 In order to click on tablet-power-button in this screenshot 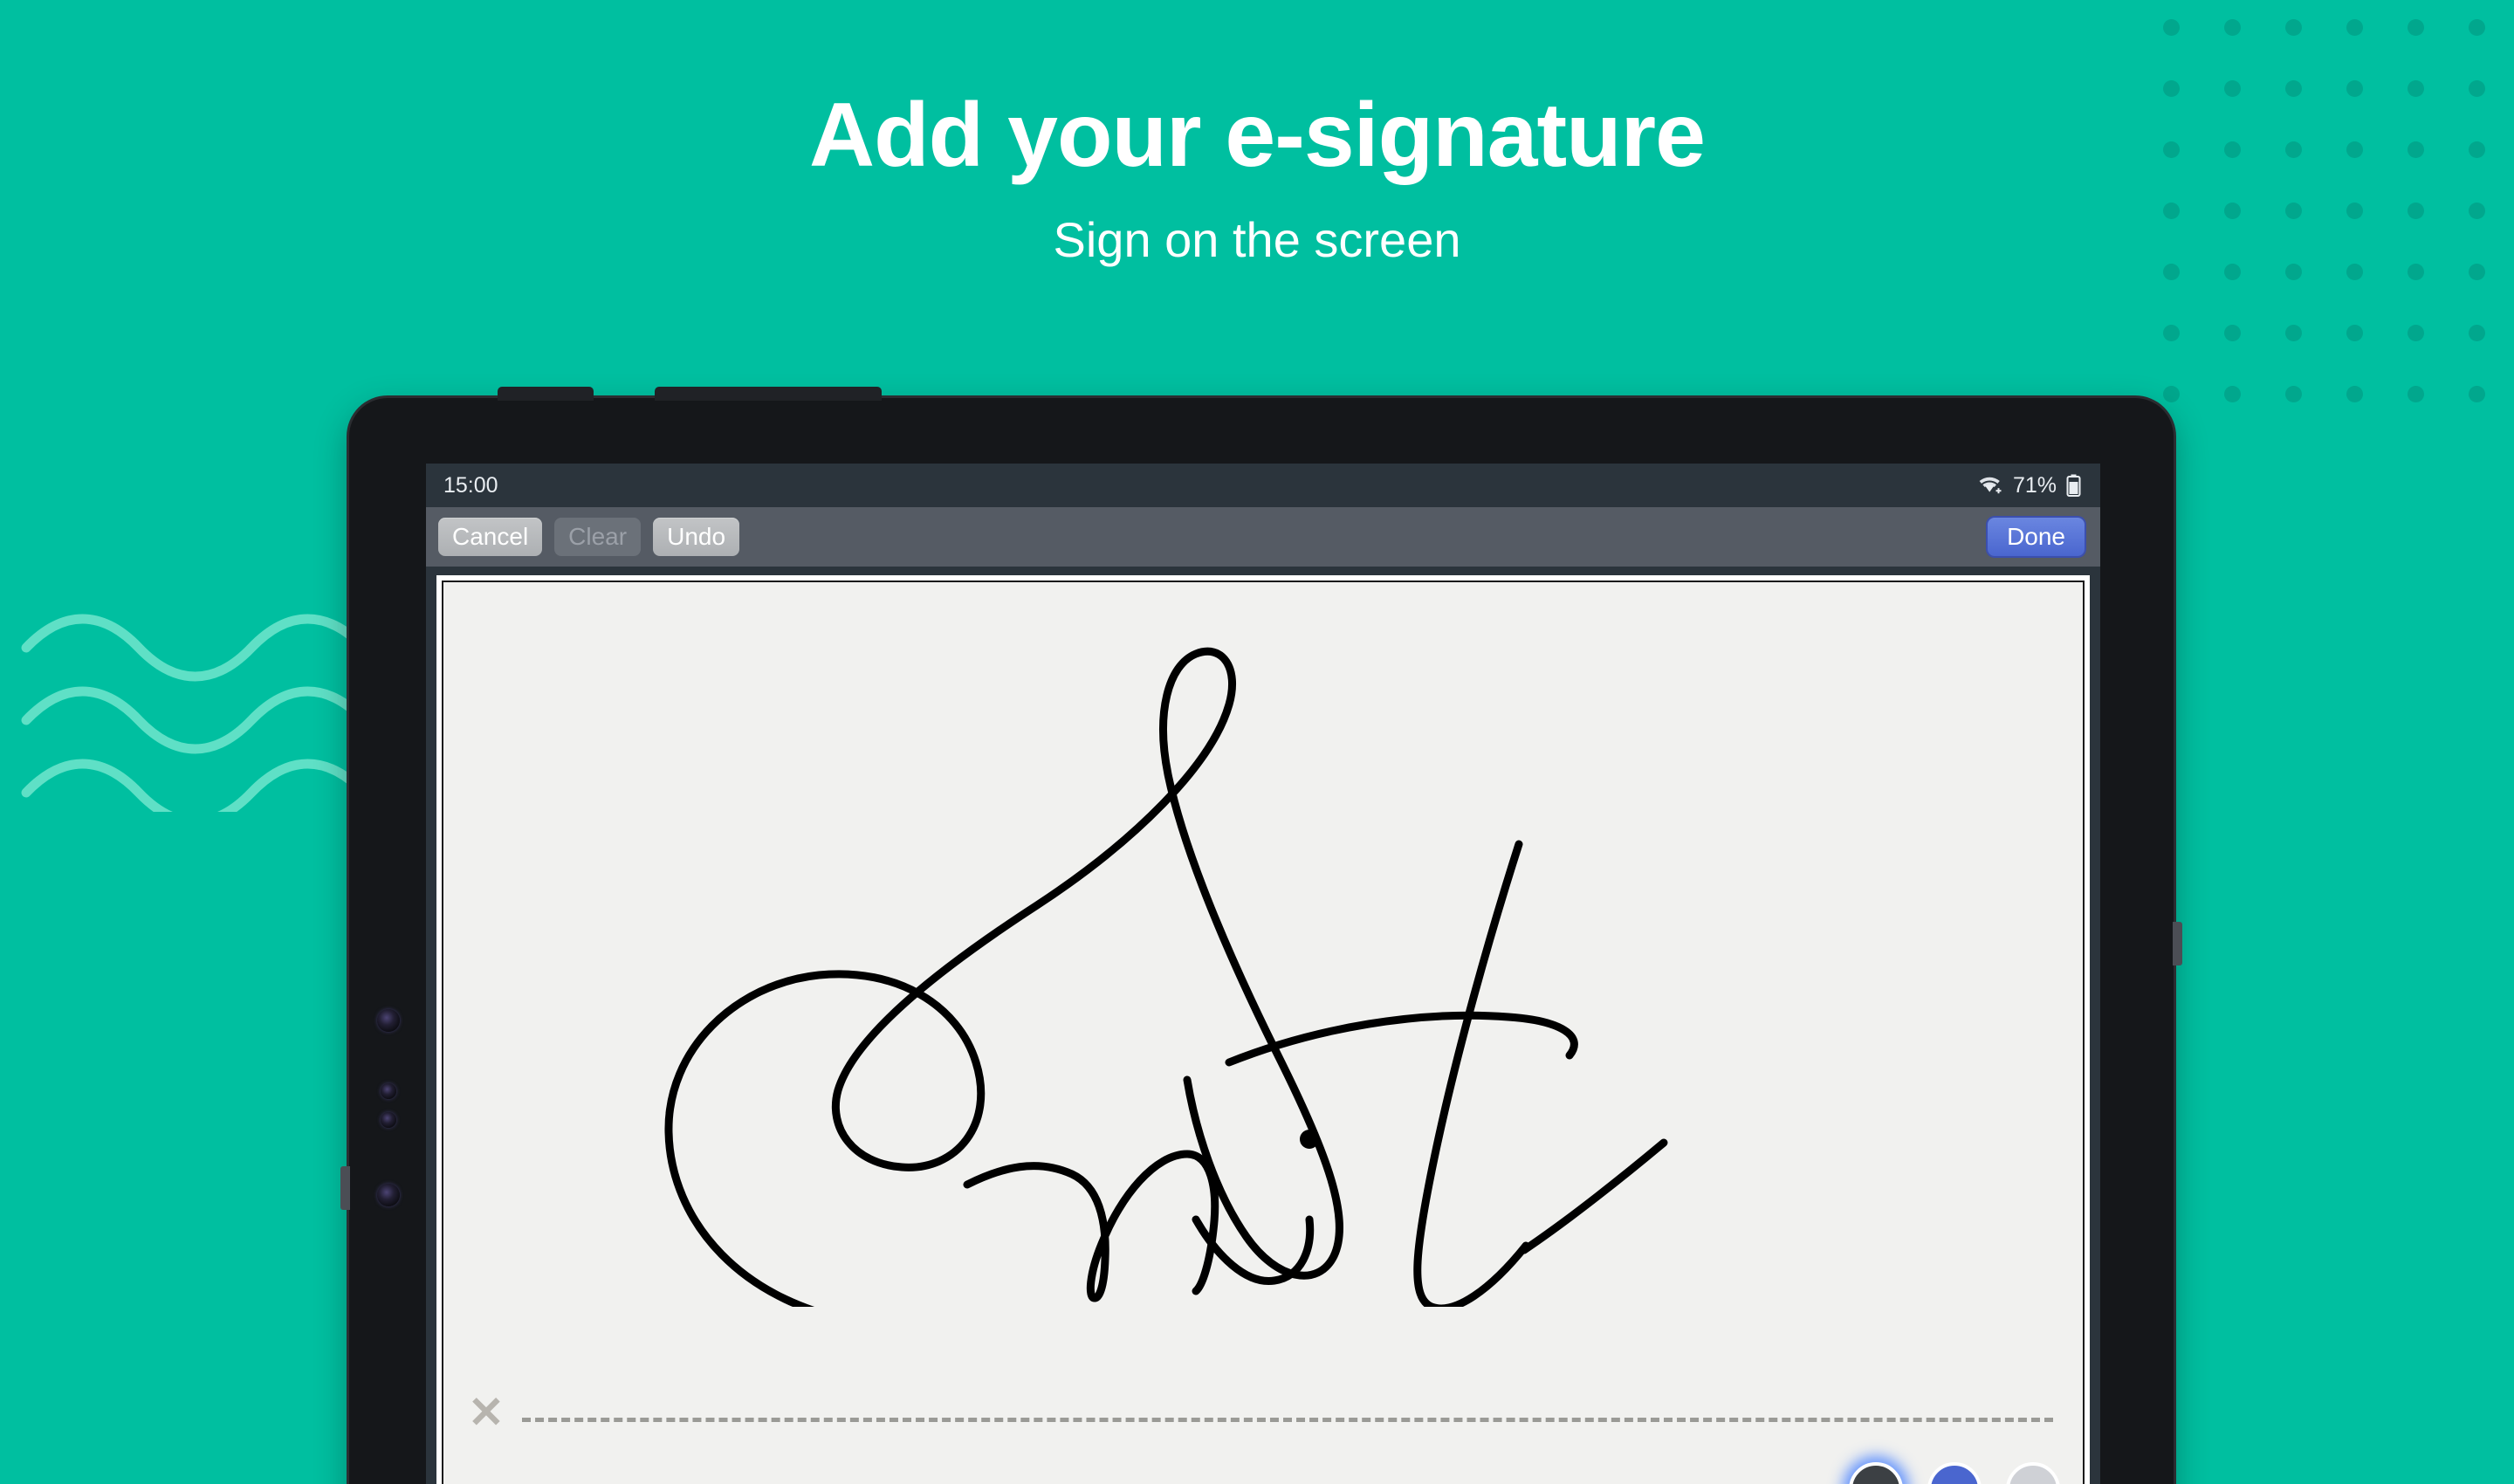, I will do `click(546, 394)`.